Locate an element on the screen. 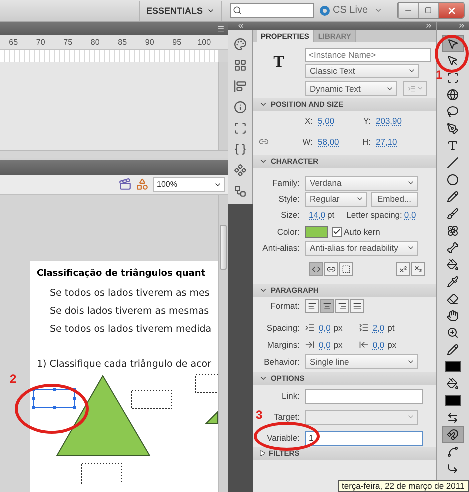 The image size is (469, 492). variable-field: 1 is located at coordinates (364, 438).